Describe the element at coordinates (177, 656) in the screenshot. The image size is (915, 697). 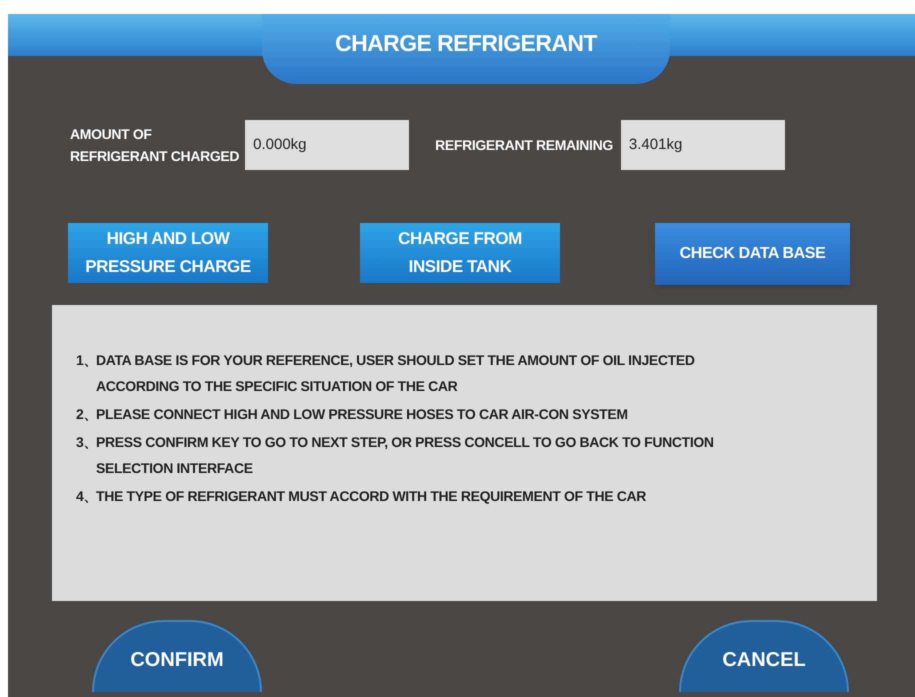
I see `round-button: CONFIRM` at that location.